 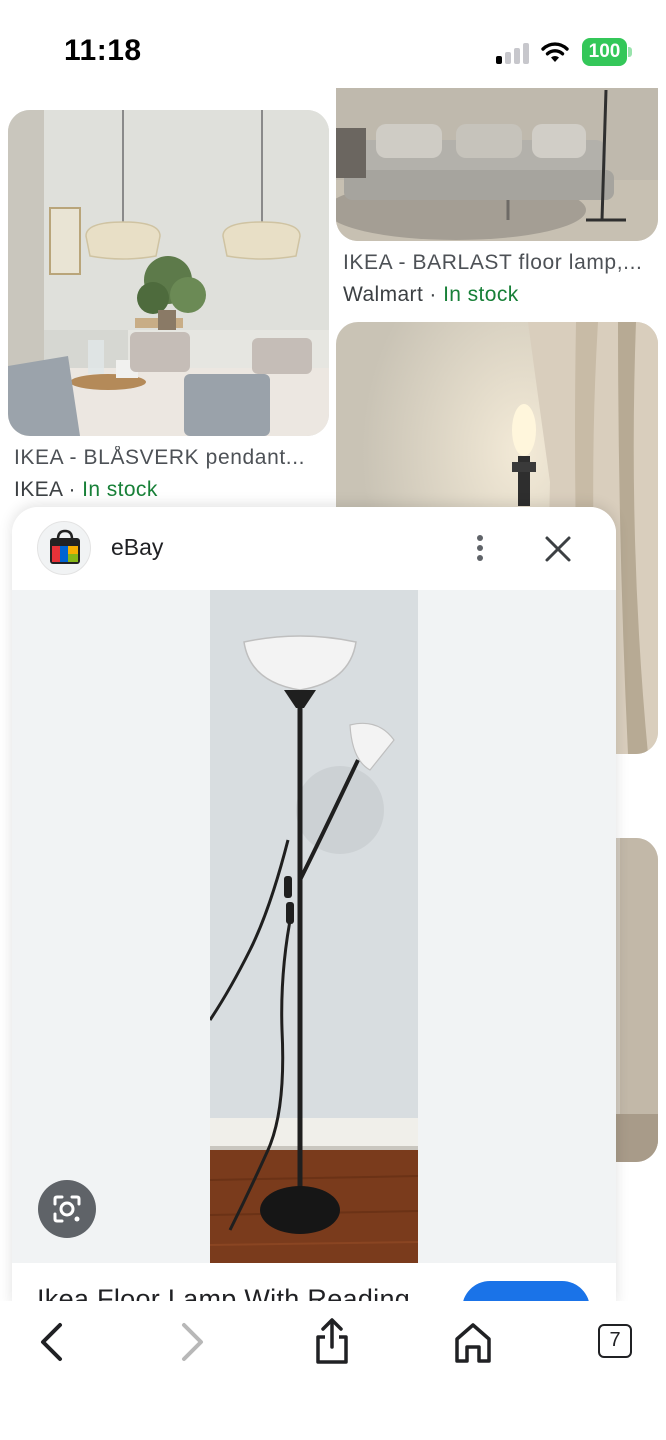 What do you see at coordinates (38, 489) in the screenshot?
I see `source-name: IKEA` at bounding box center [38, 489].